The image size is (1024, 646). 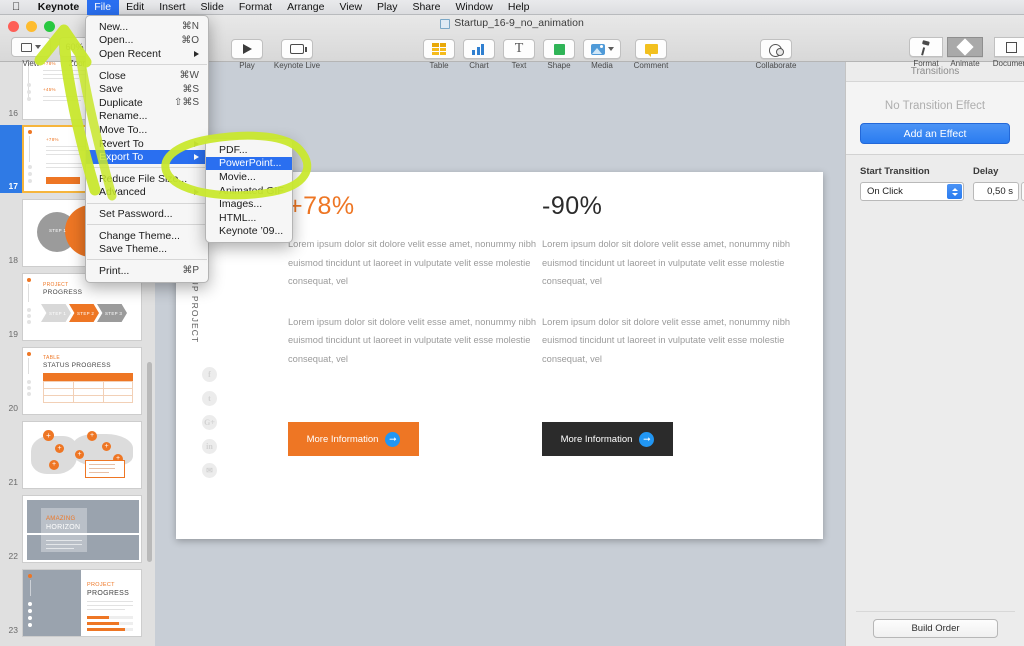 I want to click on start-transition-select: On Click, so click(x=912, y=191).